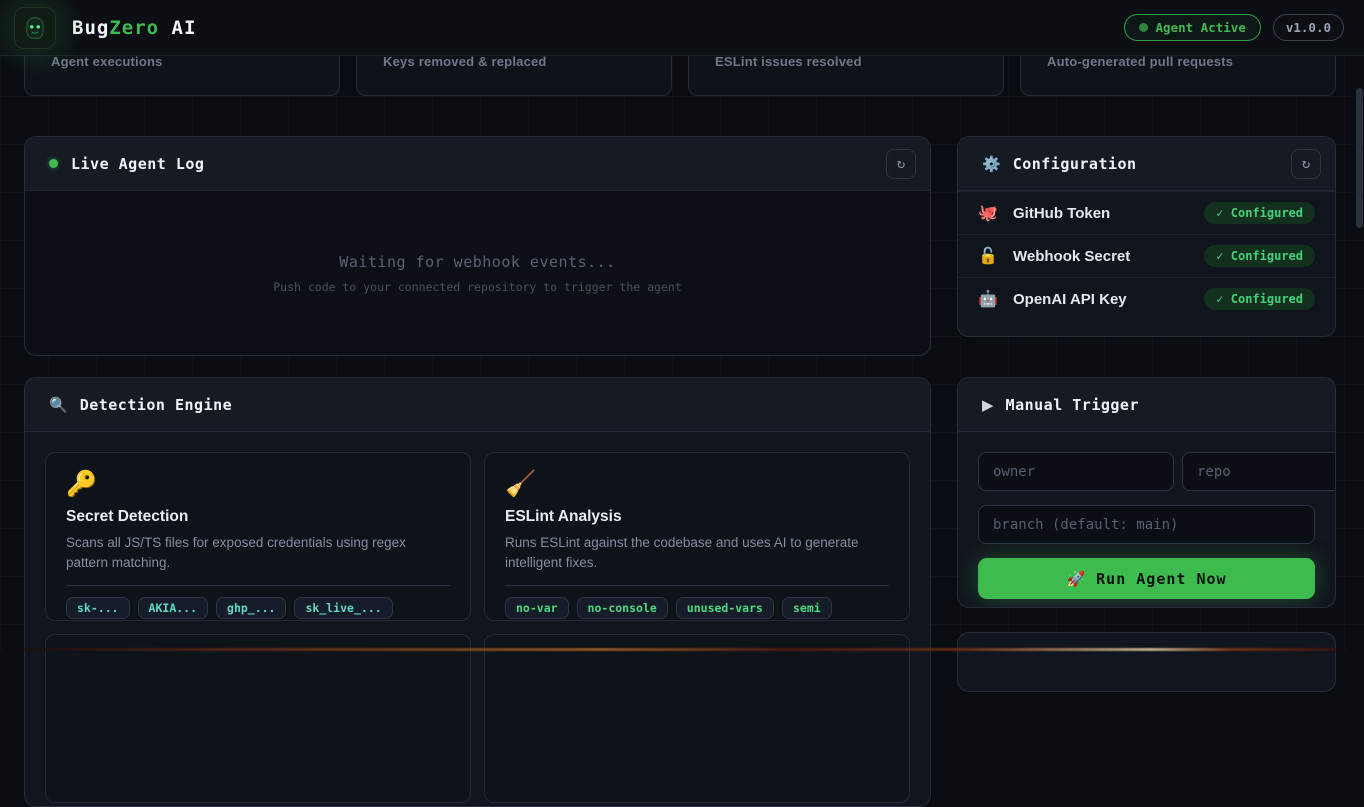 The image size is (1364, 807). I want to click on config-label: GitHub Token, so click(1062, 213).